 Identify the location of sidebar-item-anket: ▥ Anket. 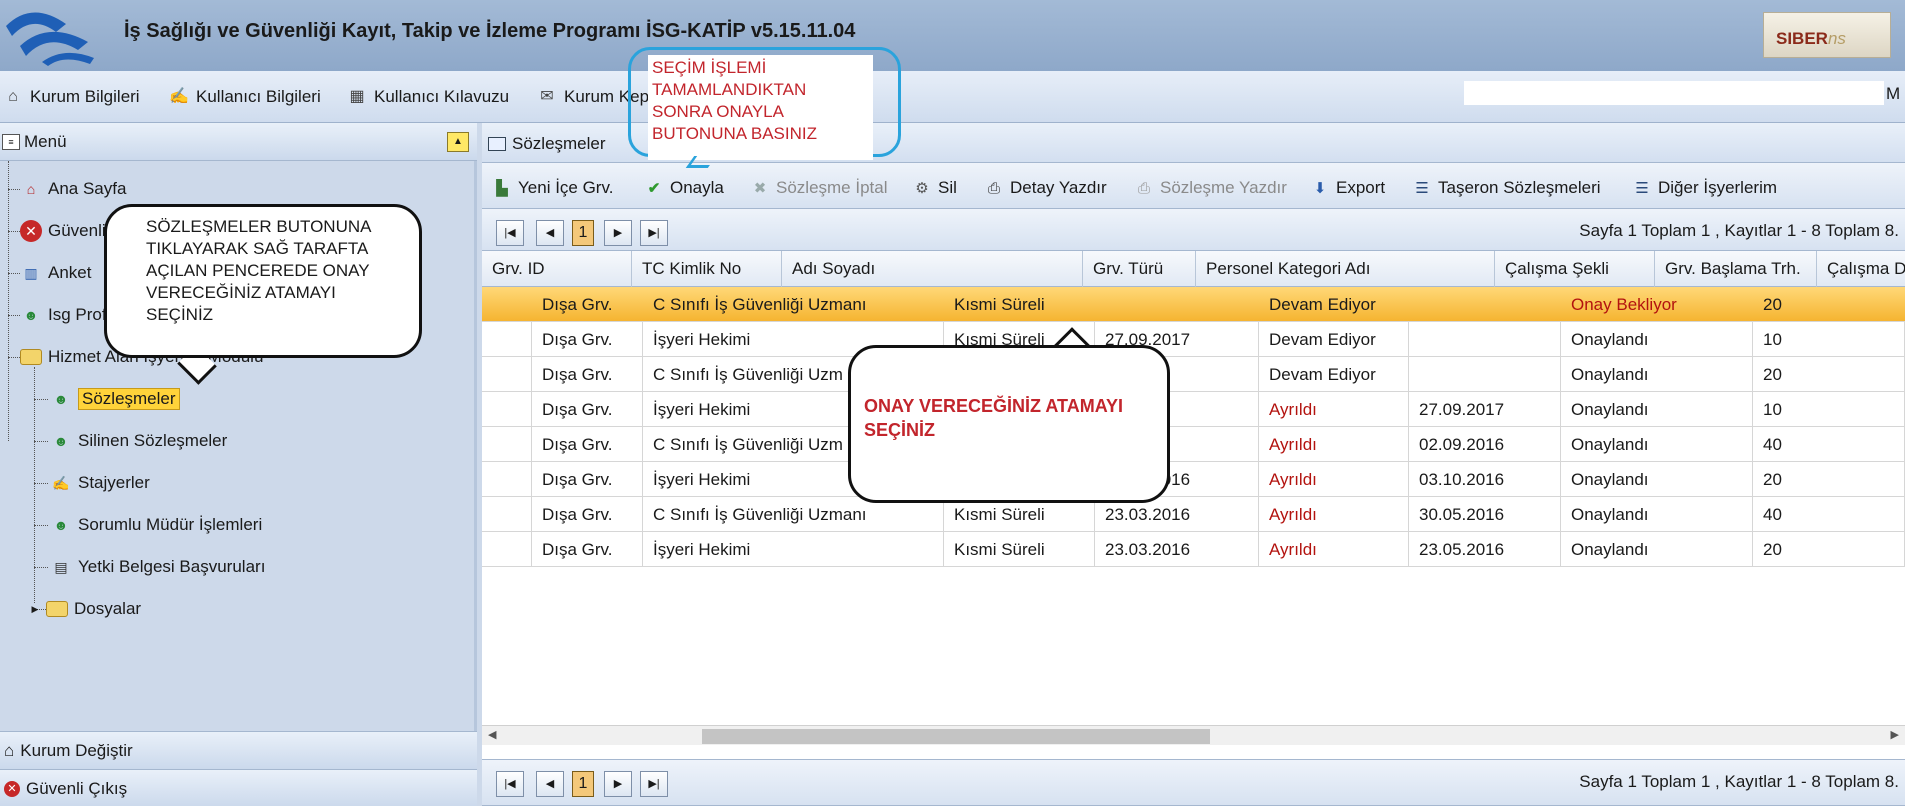
(55, 273).